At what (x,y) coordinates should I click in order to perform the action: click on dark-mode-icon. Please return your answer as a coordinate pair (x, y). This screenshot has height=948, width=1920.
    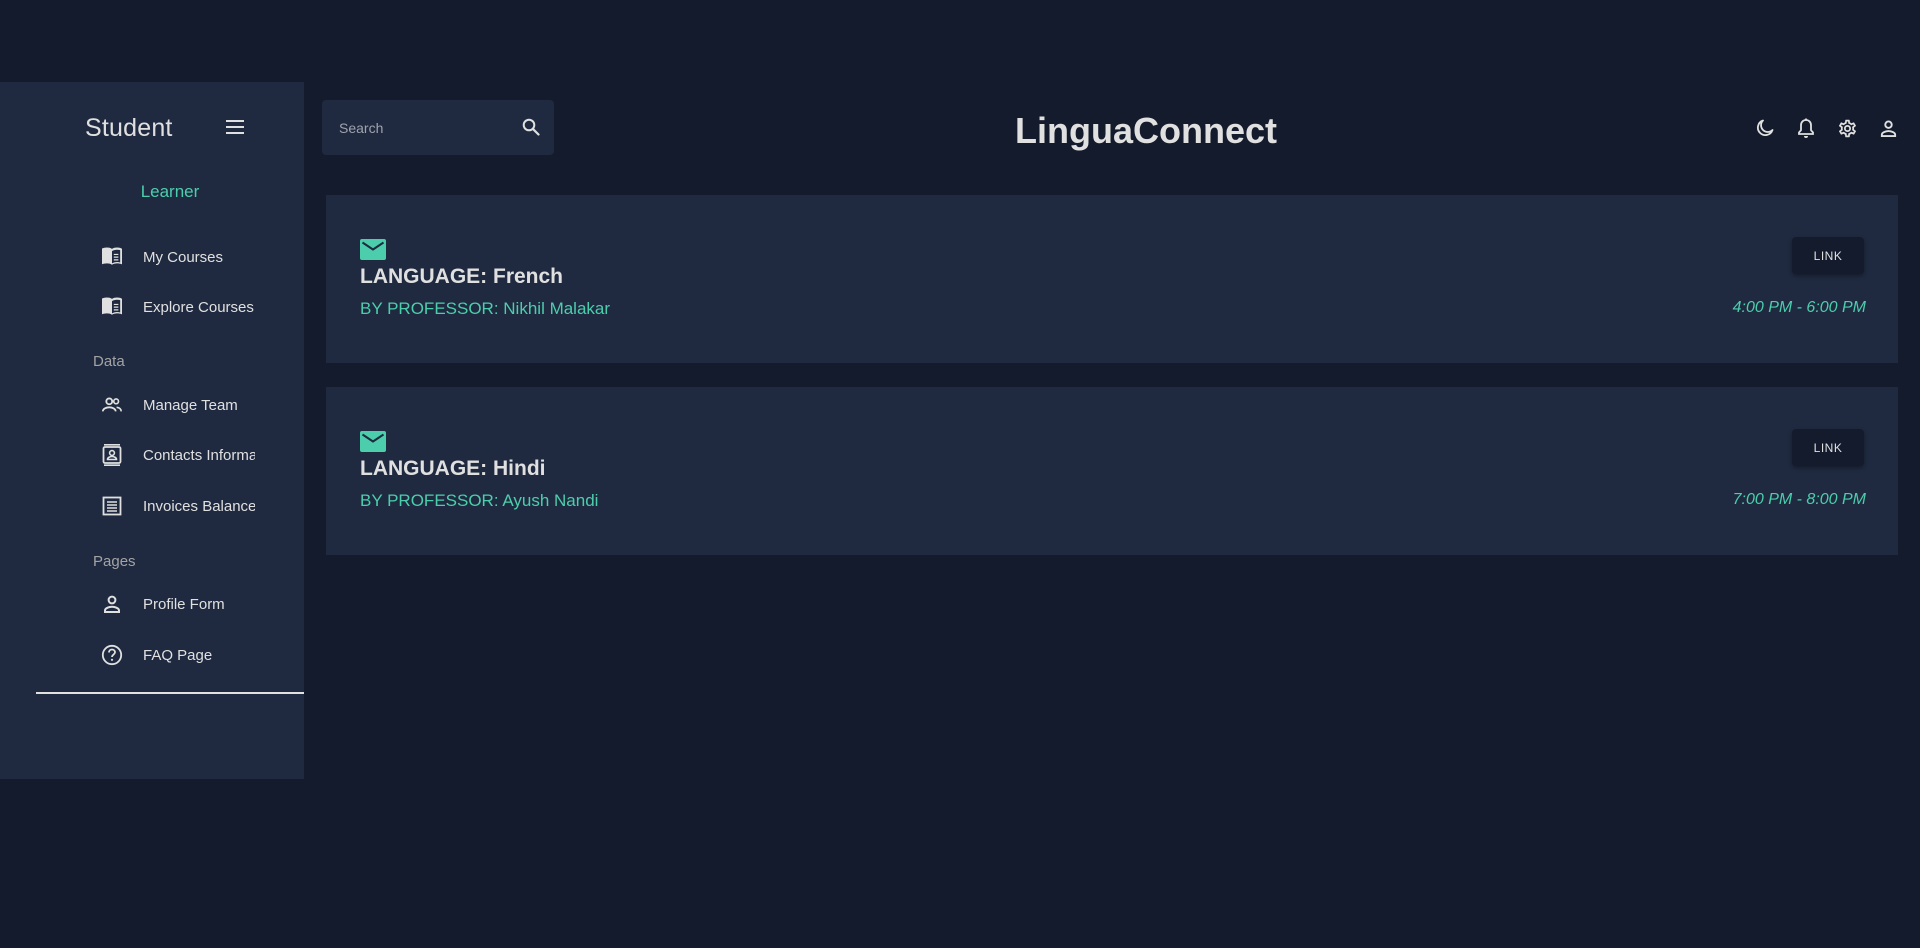
    Looking at the image, I should click on (1765, 127).